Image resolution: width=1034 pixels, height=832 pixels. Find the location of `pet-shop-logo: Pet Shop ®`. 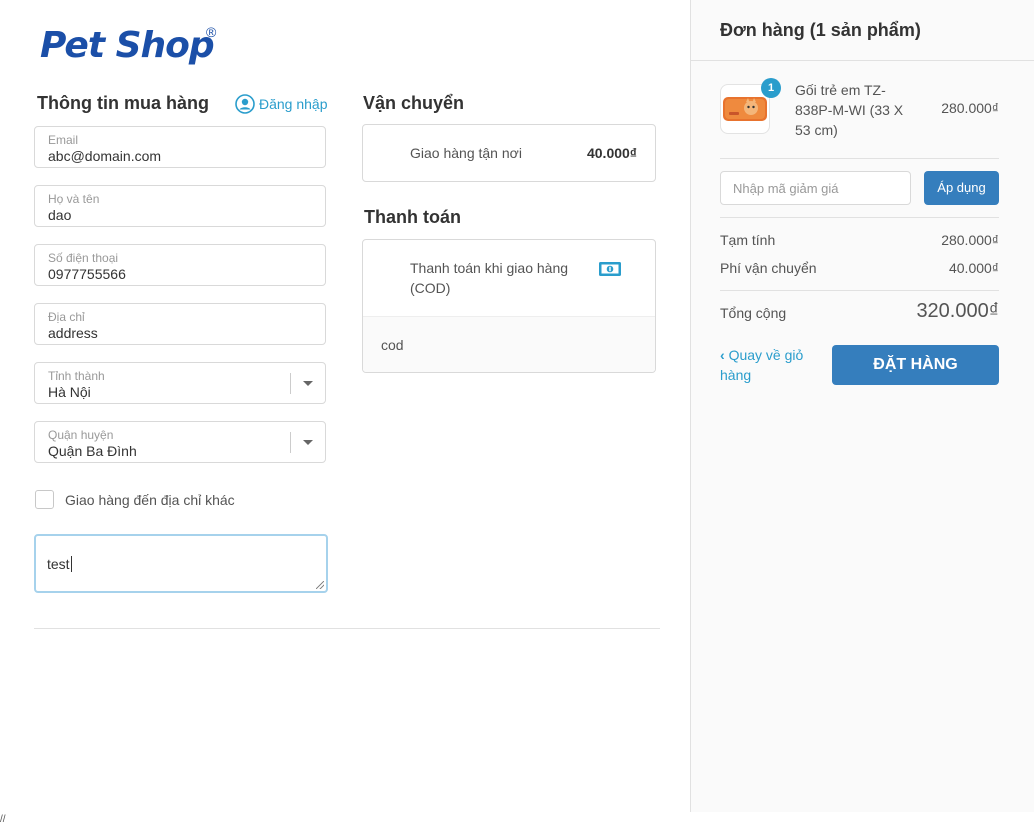

pet-shop-logo: Pet Shop ® is located at coordinates (128, 46).